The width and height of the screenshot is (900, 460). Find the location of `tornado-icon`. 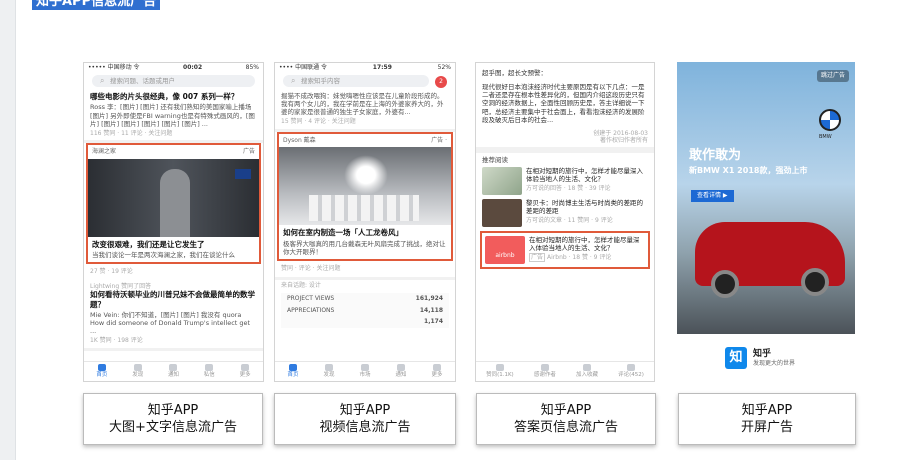

tornado-icon is located at coordinates (366, 175).